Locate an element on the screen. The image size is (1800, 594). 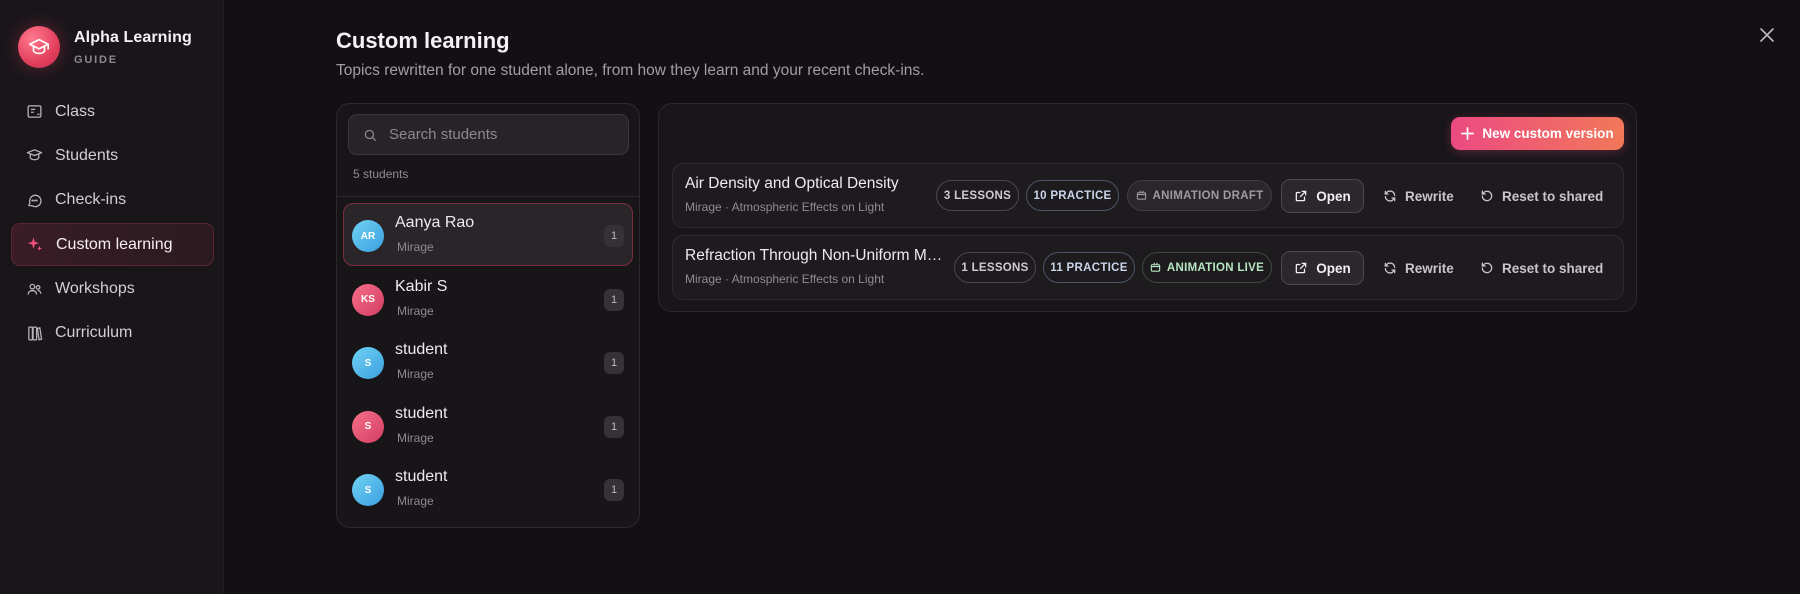
sidebar-item-label: Workshops is located at coordinates (95, 289).